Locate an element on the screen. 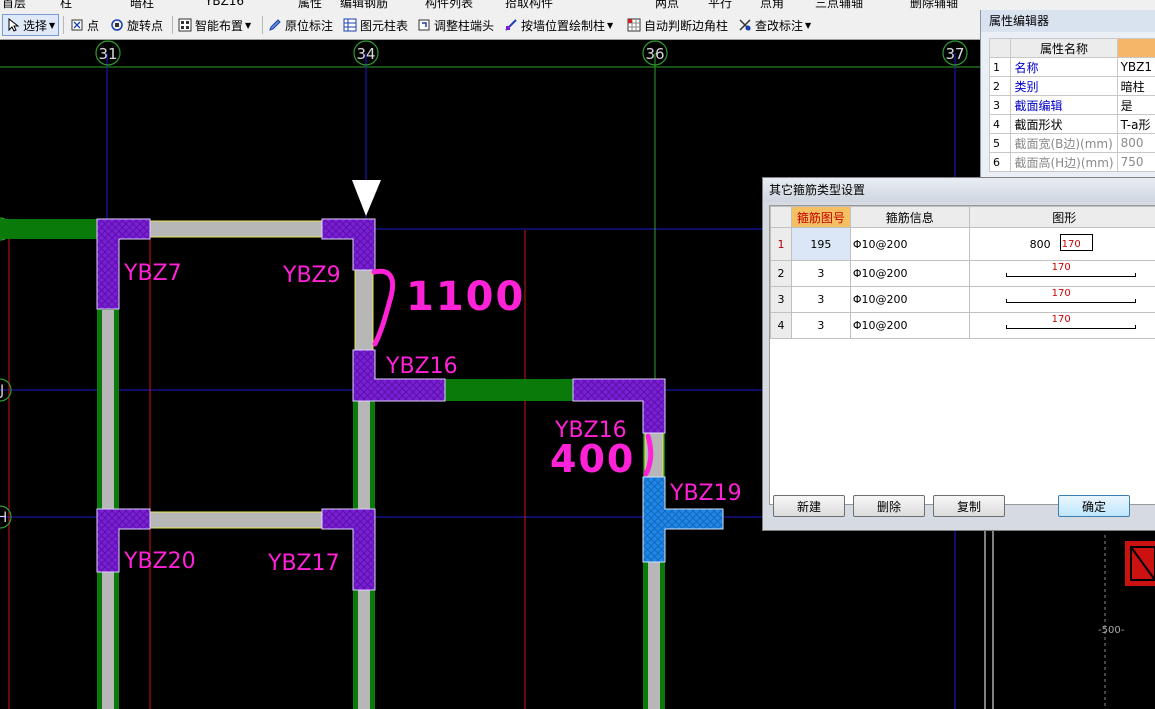  property-key: 截面编辑 is located at coordinates (1064, 105).